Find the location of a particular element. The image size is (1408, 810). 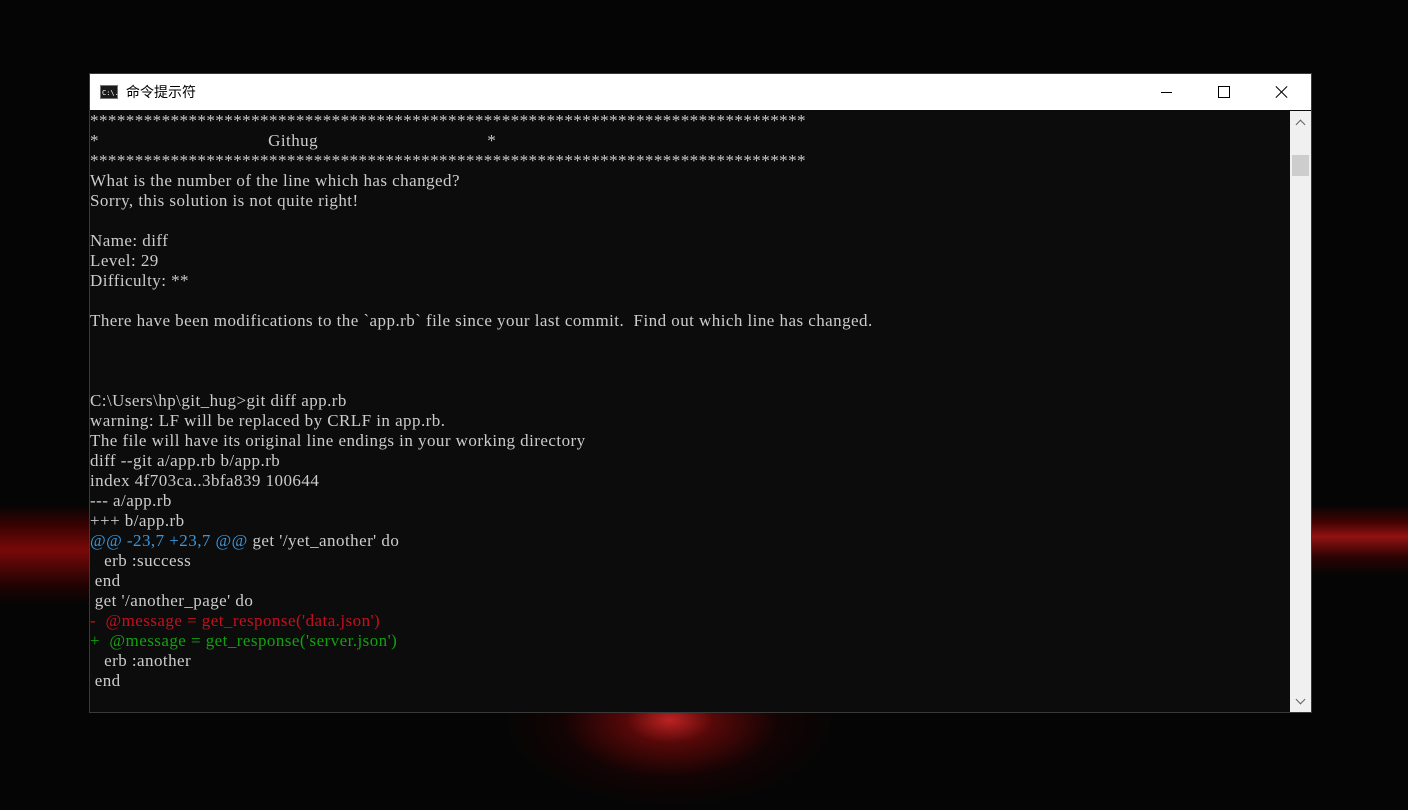

diff-removed-line: - @message = get_response('data.json') is located at coordinates (235, 620).